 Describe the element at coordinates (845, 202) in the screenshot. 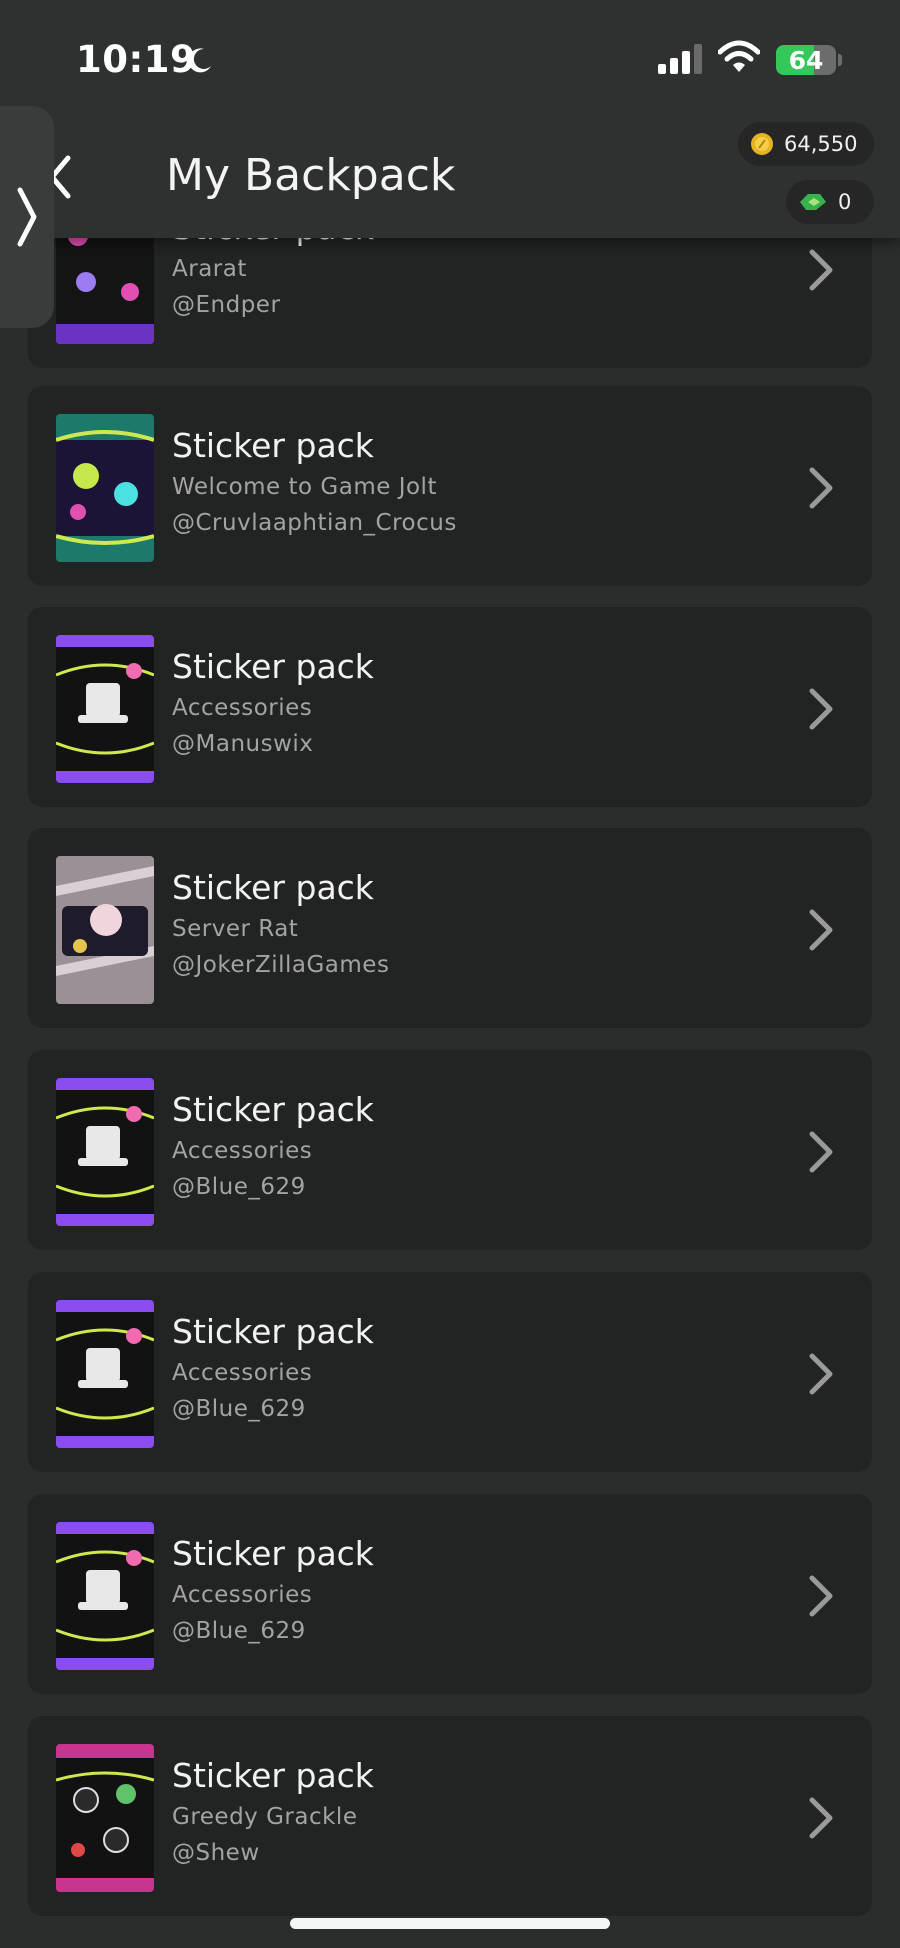

I see `gem-count: 0` at that location.